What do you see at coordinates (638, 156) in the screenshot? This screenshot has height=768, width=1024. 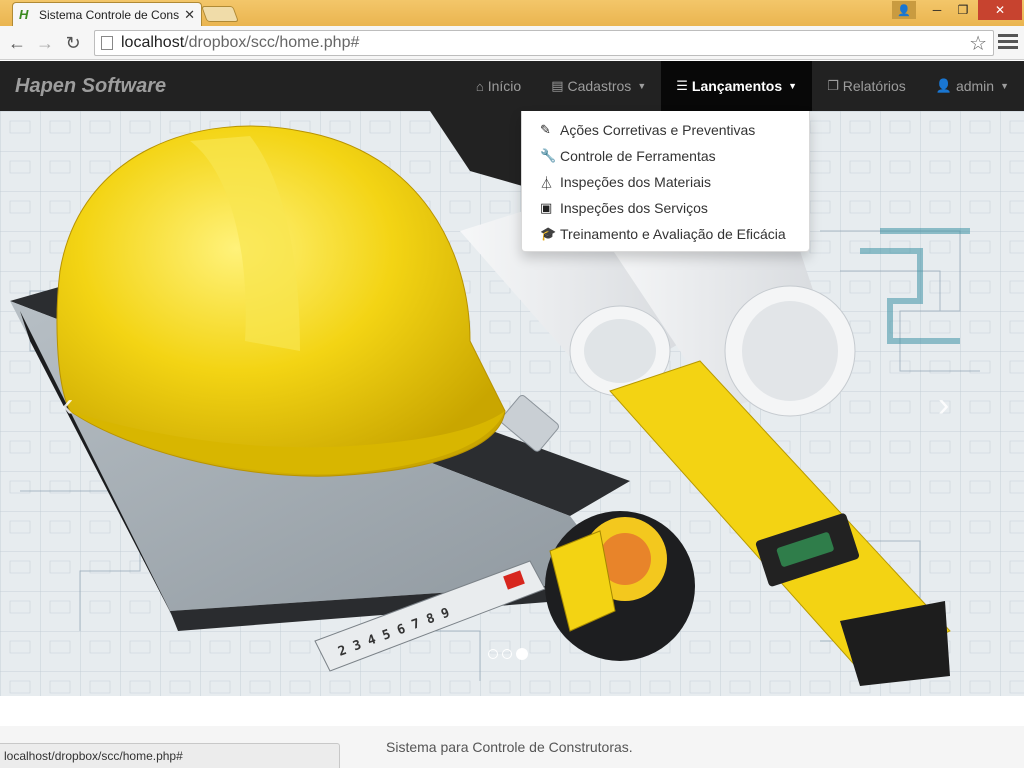 I see `menu-item-label: Controle de Ferramentas` at bounding box center [638, 156].